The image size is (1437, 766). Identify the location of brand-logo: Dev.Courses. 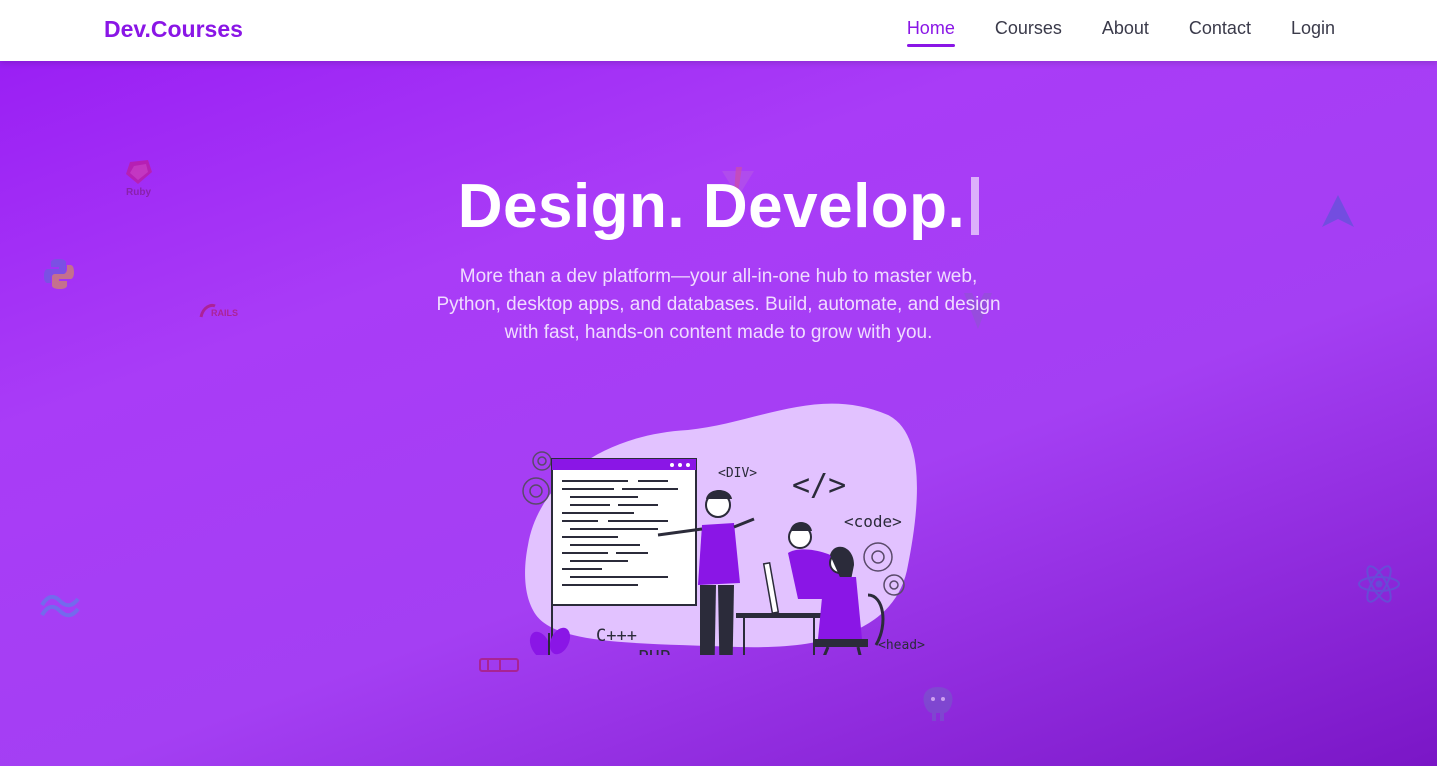
(173, 29).